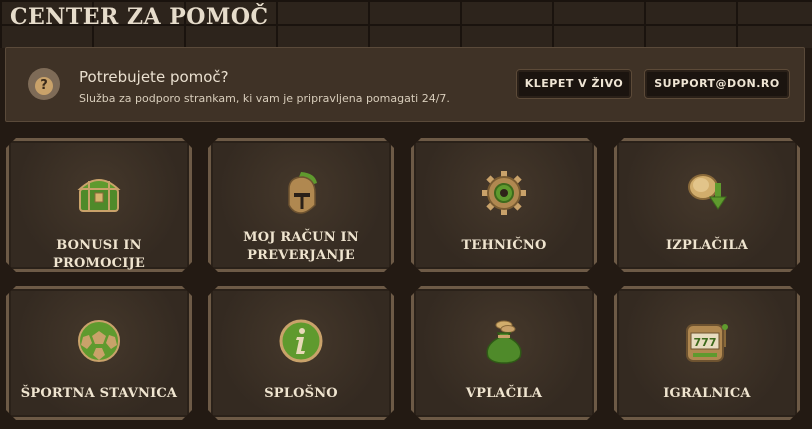 The width and height of the screenshot is (812, 429). I want to click on slot-machine-icon: 777, so click(707, 341).